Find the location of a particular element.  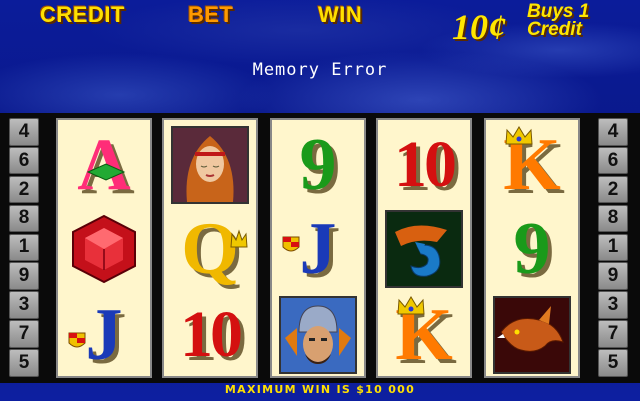

payline-indicators-left: 4 6 2 8 1 9 3 7 5 is located at coordinates (25, 248).